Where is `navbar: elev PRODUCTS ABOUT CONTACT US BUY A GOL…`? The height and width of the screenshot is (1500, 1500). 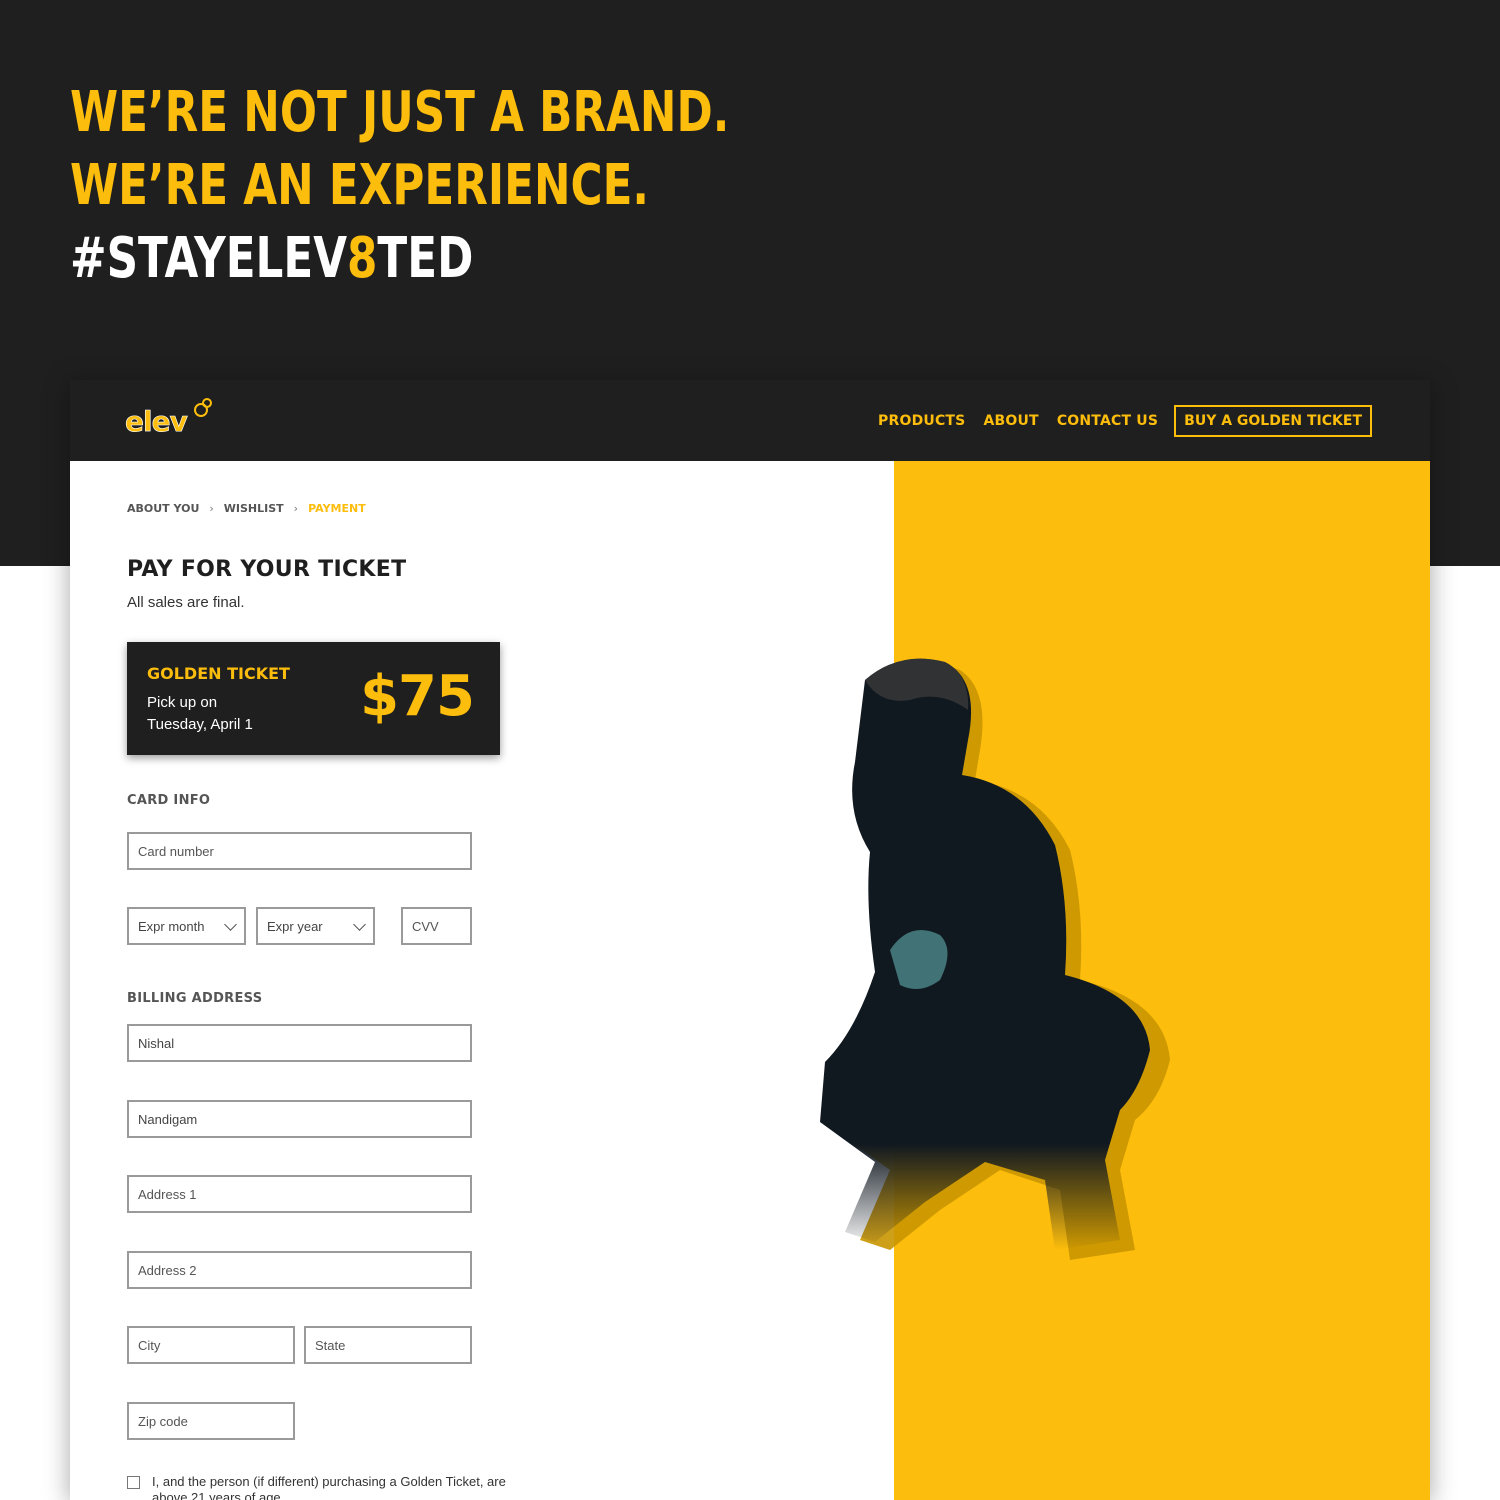
navbar: elev PRODUCTS ABOUT CONTACT US BUY A GOL… is located at coordinates (750, 420).